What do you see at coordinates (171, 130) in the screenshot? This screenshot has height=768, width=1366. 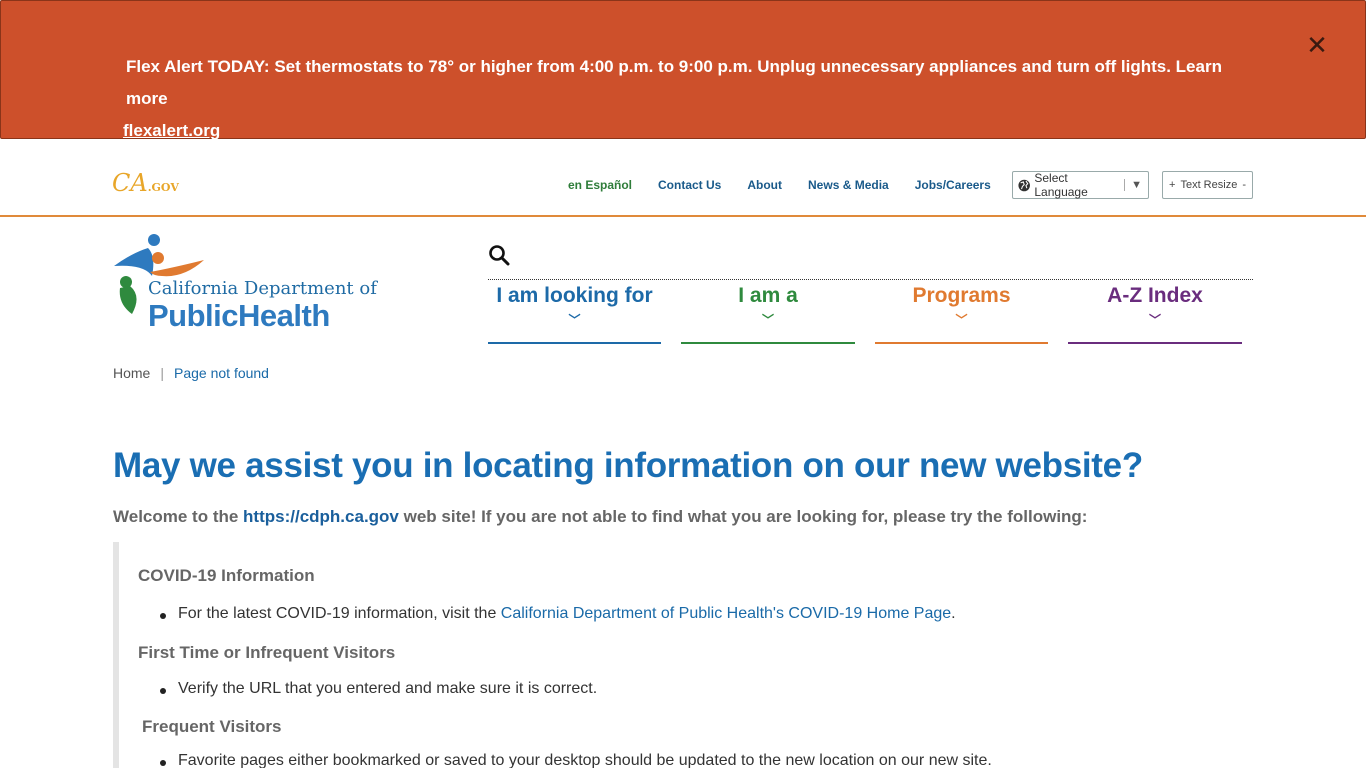 I see `flexalert-link: flexalert.org` at bounding box center [171, 130].